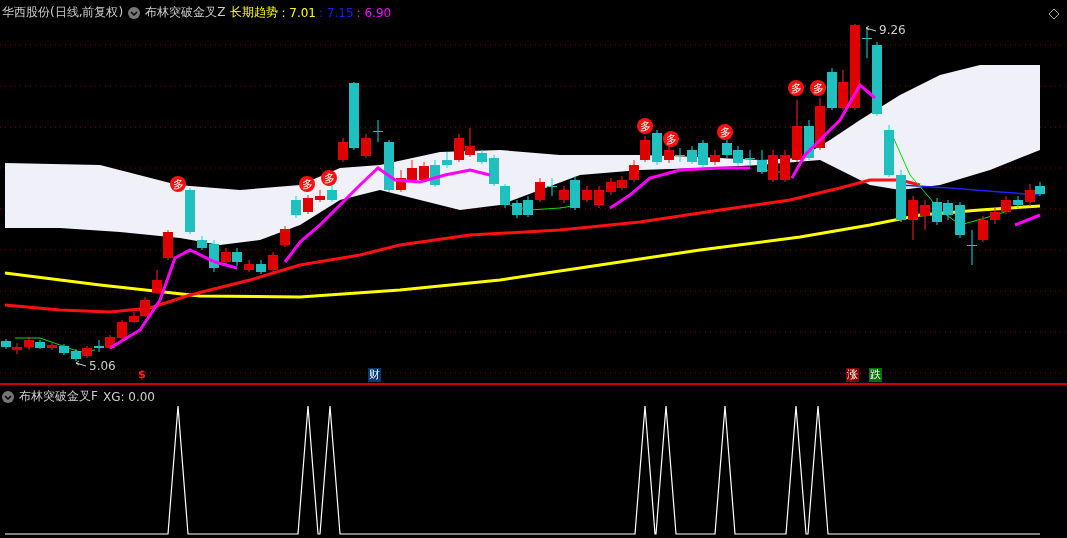  Describe the element at coordinates (875, 375) in the screenshot. I see `event-marker: 跌` at that location.